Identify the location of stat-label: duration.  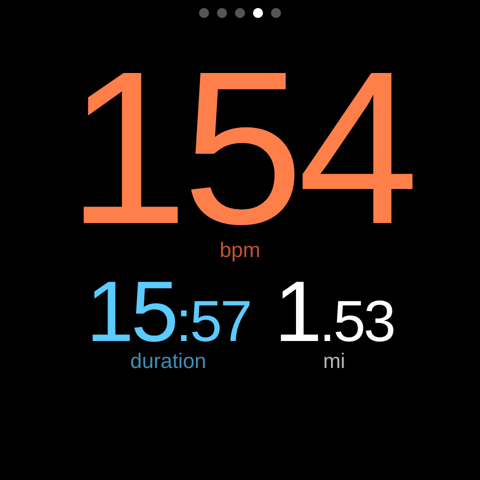
(168, 361).